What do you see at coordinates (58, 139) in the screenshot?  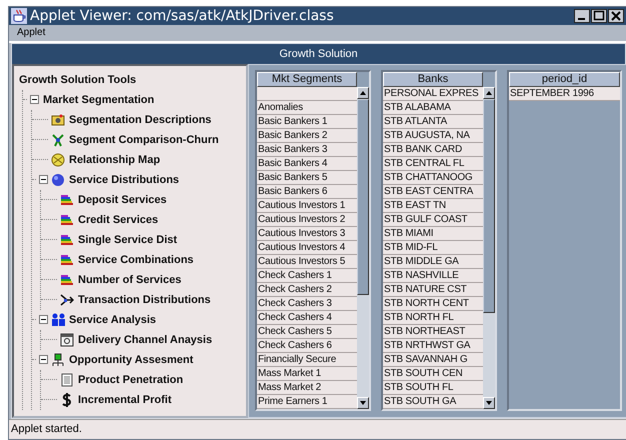 I see `network-icon` at bounding box center [58, 139].